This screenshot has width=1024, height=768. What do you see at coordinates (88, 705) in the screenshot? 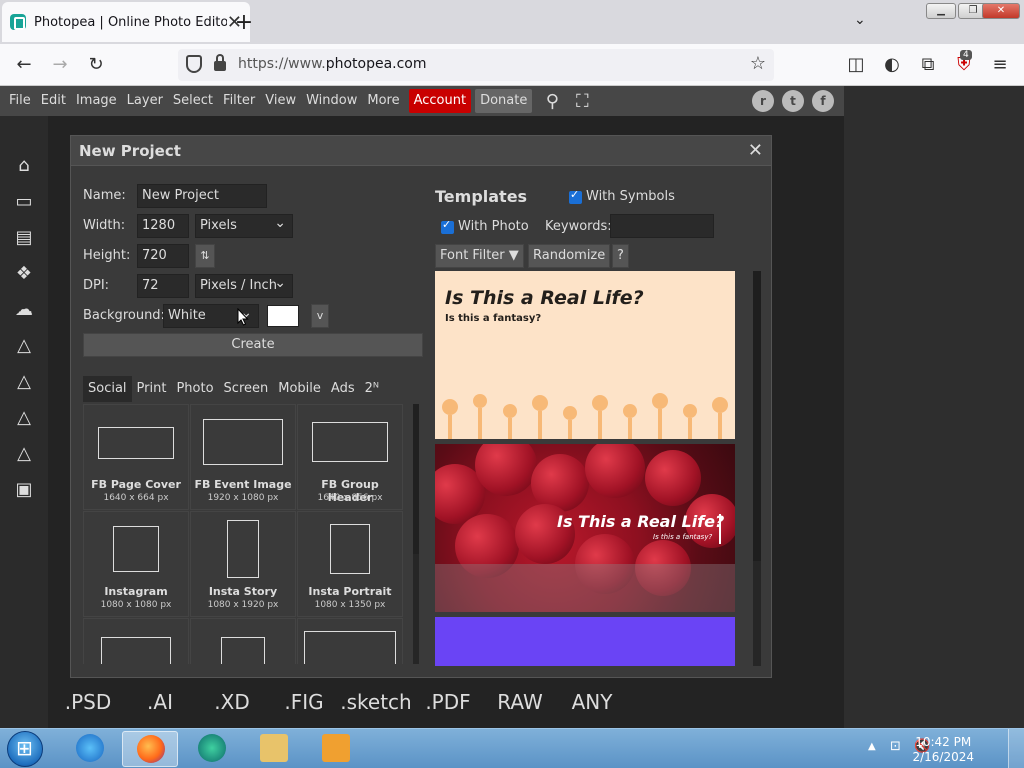
I see `format-label: .PSD` at bounding box center [88, 705].